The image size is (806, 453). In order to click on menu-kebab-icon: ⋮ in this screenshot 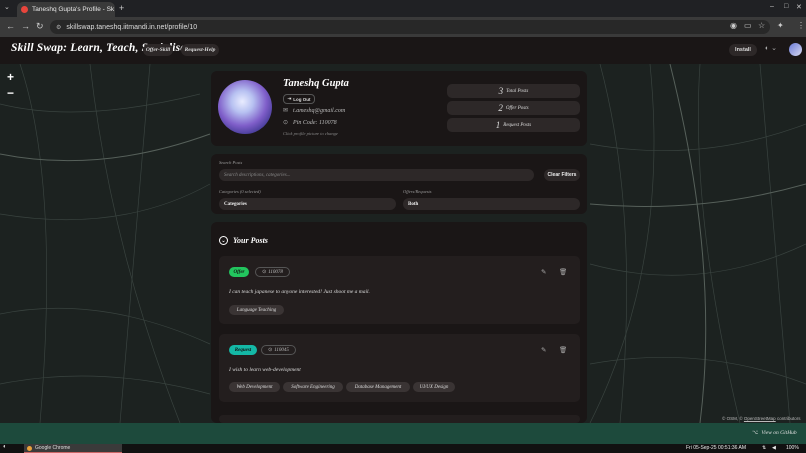, I will do `click(801, 25)`.